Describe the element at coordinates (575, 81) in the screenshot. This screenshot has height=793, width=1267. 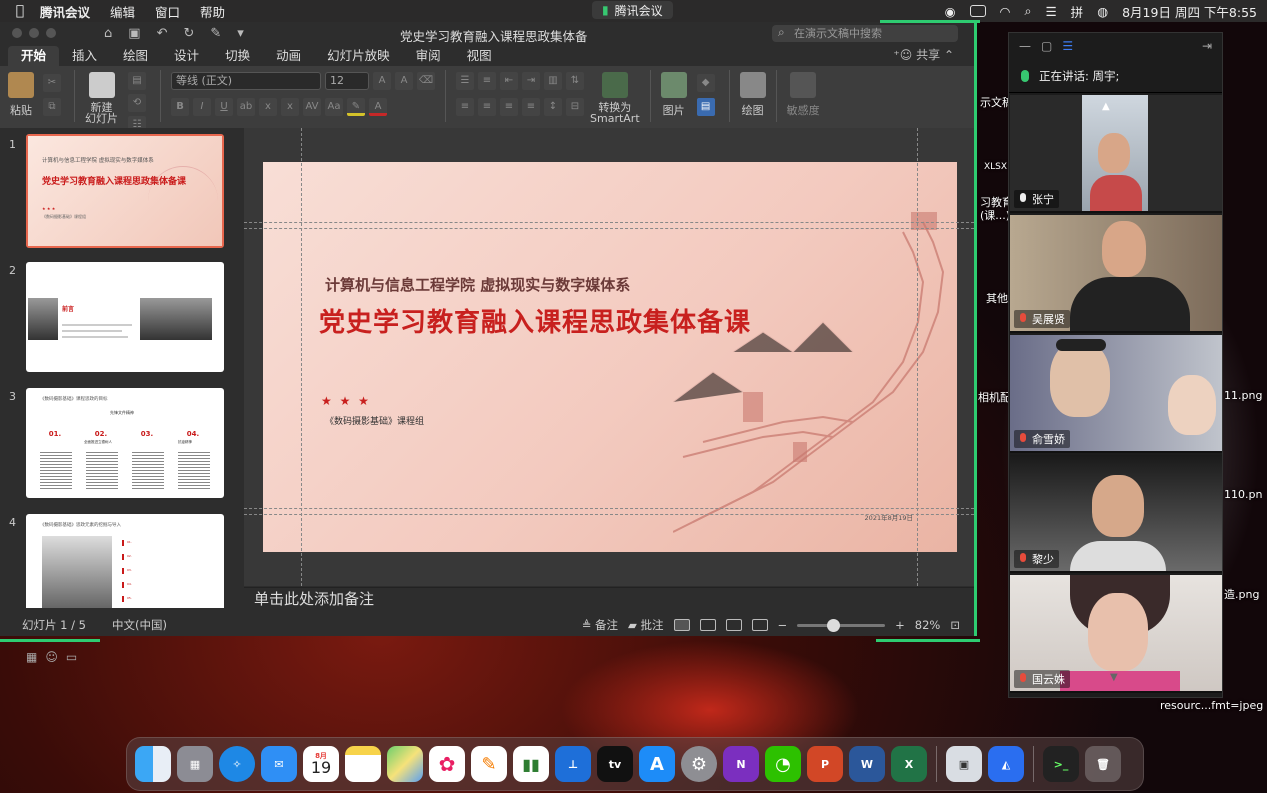
I see `text-direction-icon: ⇅` at that location.